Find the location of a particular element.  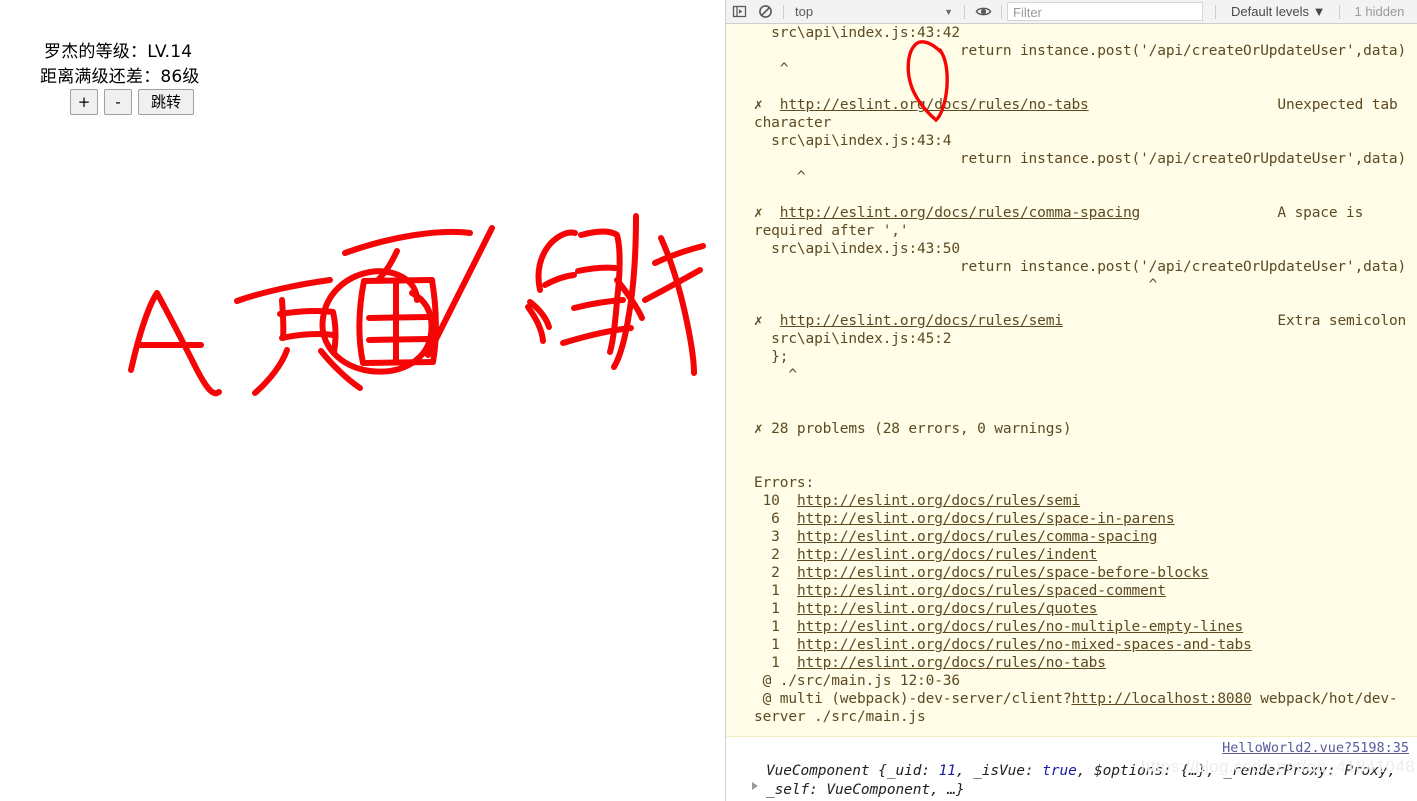

increment-button: + is located at coordinates (84, 102).